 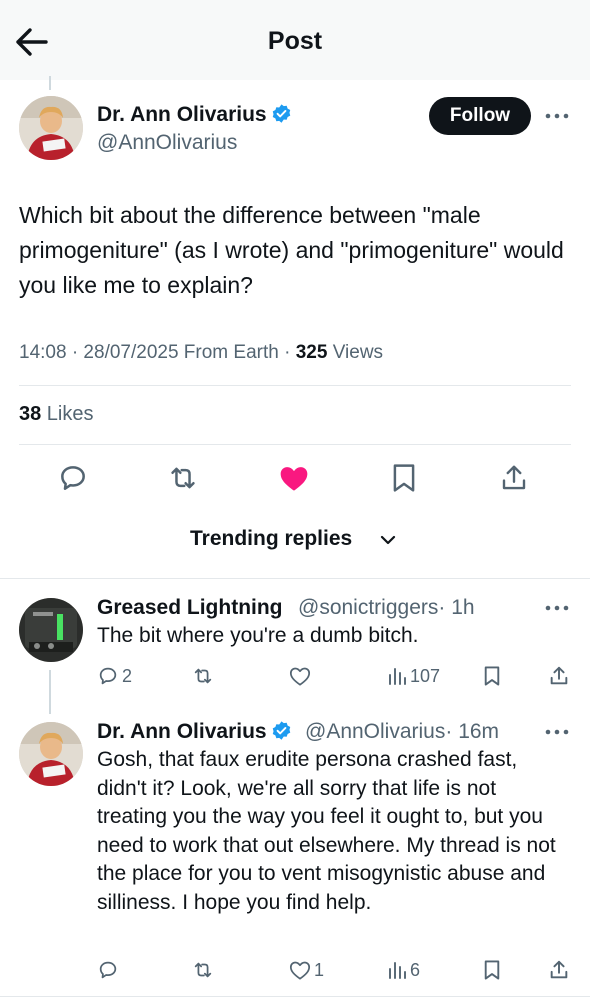 What do you see at coordinates (472, 731) in the screenshot?
I see `reply-time: · 16m` at bounding box center [472, 731].